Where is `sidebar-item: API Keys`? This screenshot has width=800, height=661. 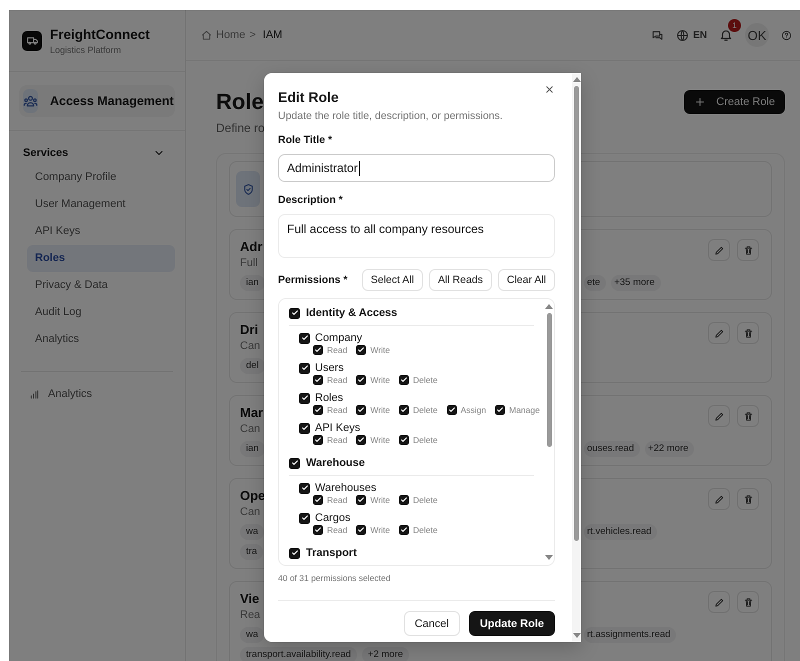 sidebar-item: API Keys is located at coordinates (101, 231).